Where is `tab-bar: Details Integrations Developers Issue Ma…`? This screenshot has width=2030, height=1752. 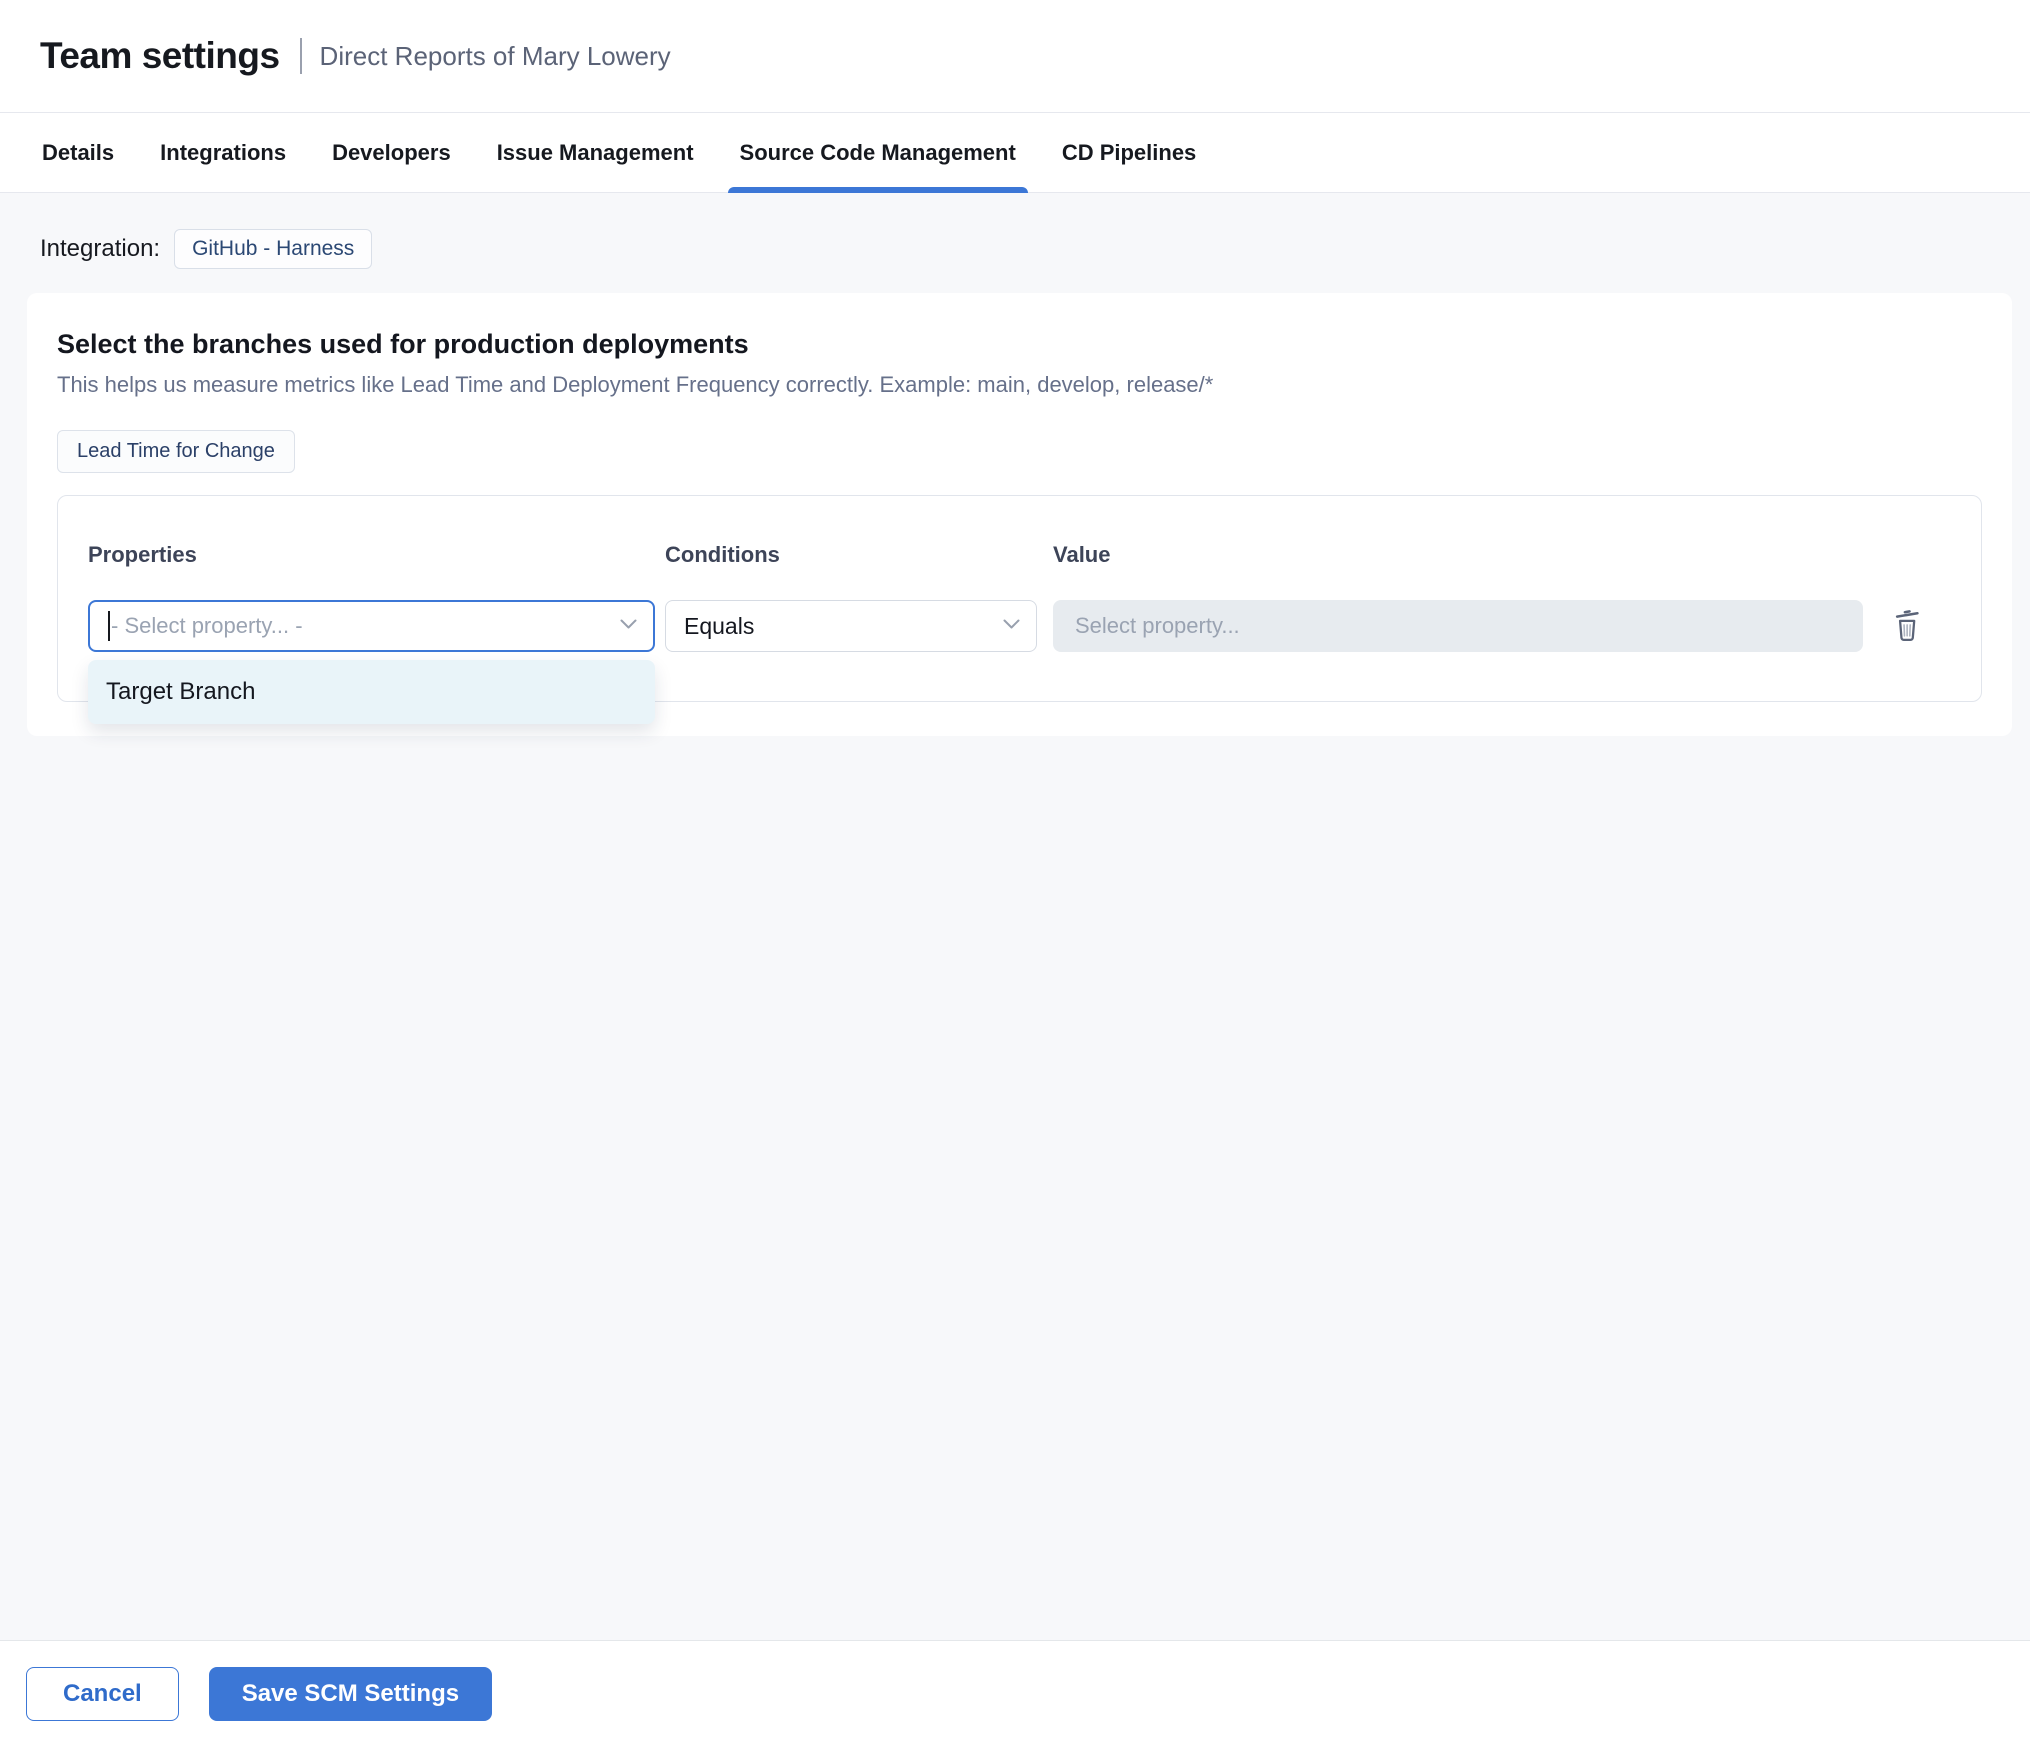
tab-bar: Details Integrations Developers Issue Ma… is located at coordinates (1015, 153).